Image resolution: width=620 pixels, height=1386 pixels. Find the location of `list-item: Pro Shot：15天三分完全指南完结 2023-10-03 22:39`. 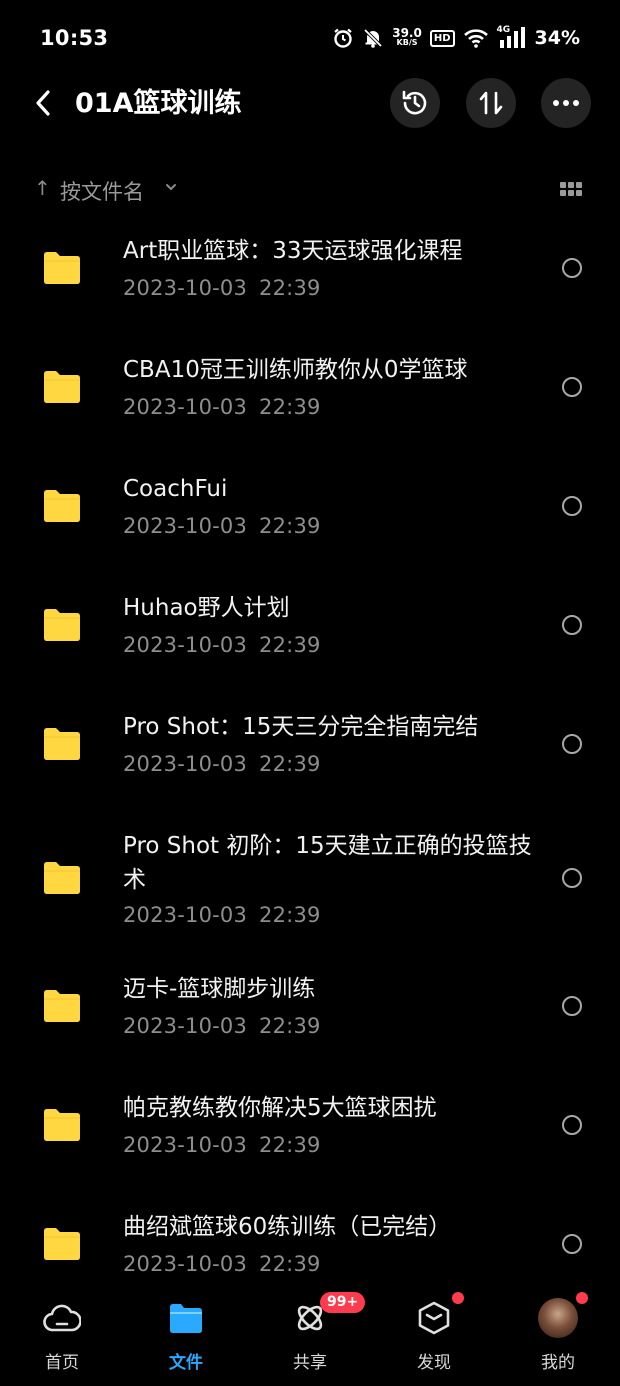

list-item: Pro Shot：15天三分完全指南完结 2023-10-03 22:39 is located at coordinates (310, 761).